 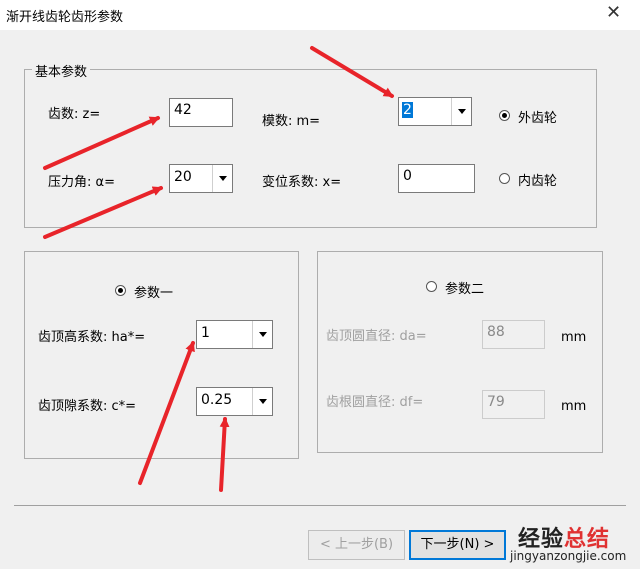 What do you see at coordinates (101, 143) in the screenshot?
I see `arrow-to-teeth` at bounding box center [101, 143].